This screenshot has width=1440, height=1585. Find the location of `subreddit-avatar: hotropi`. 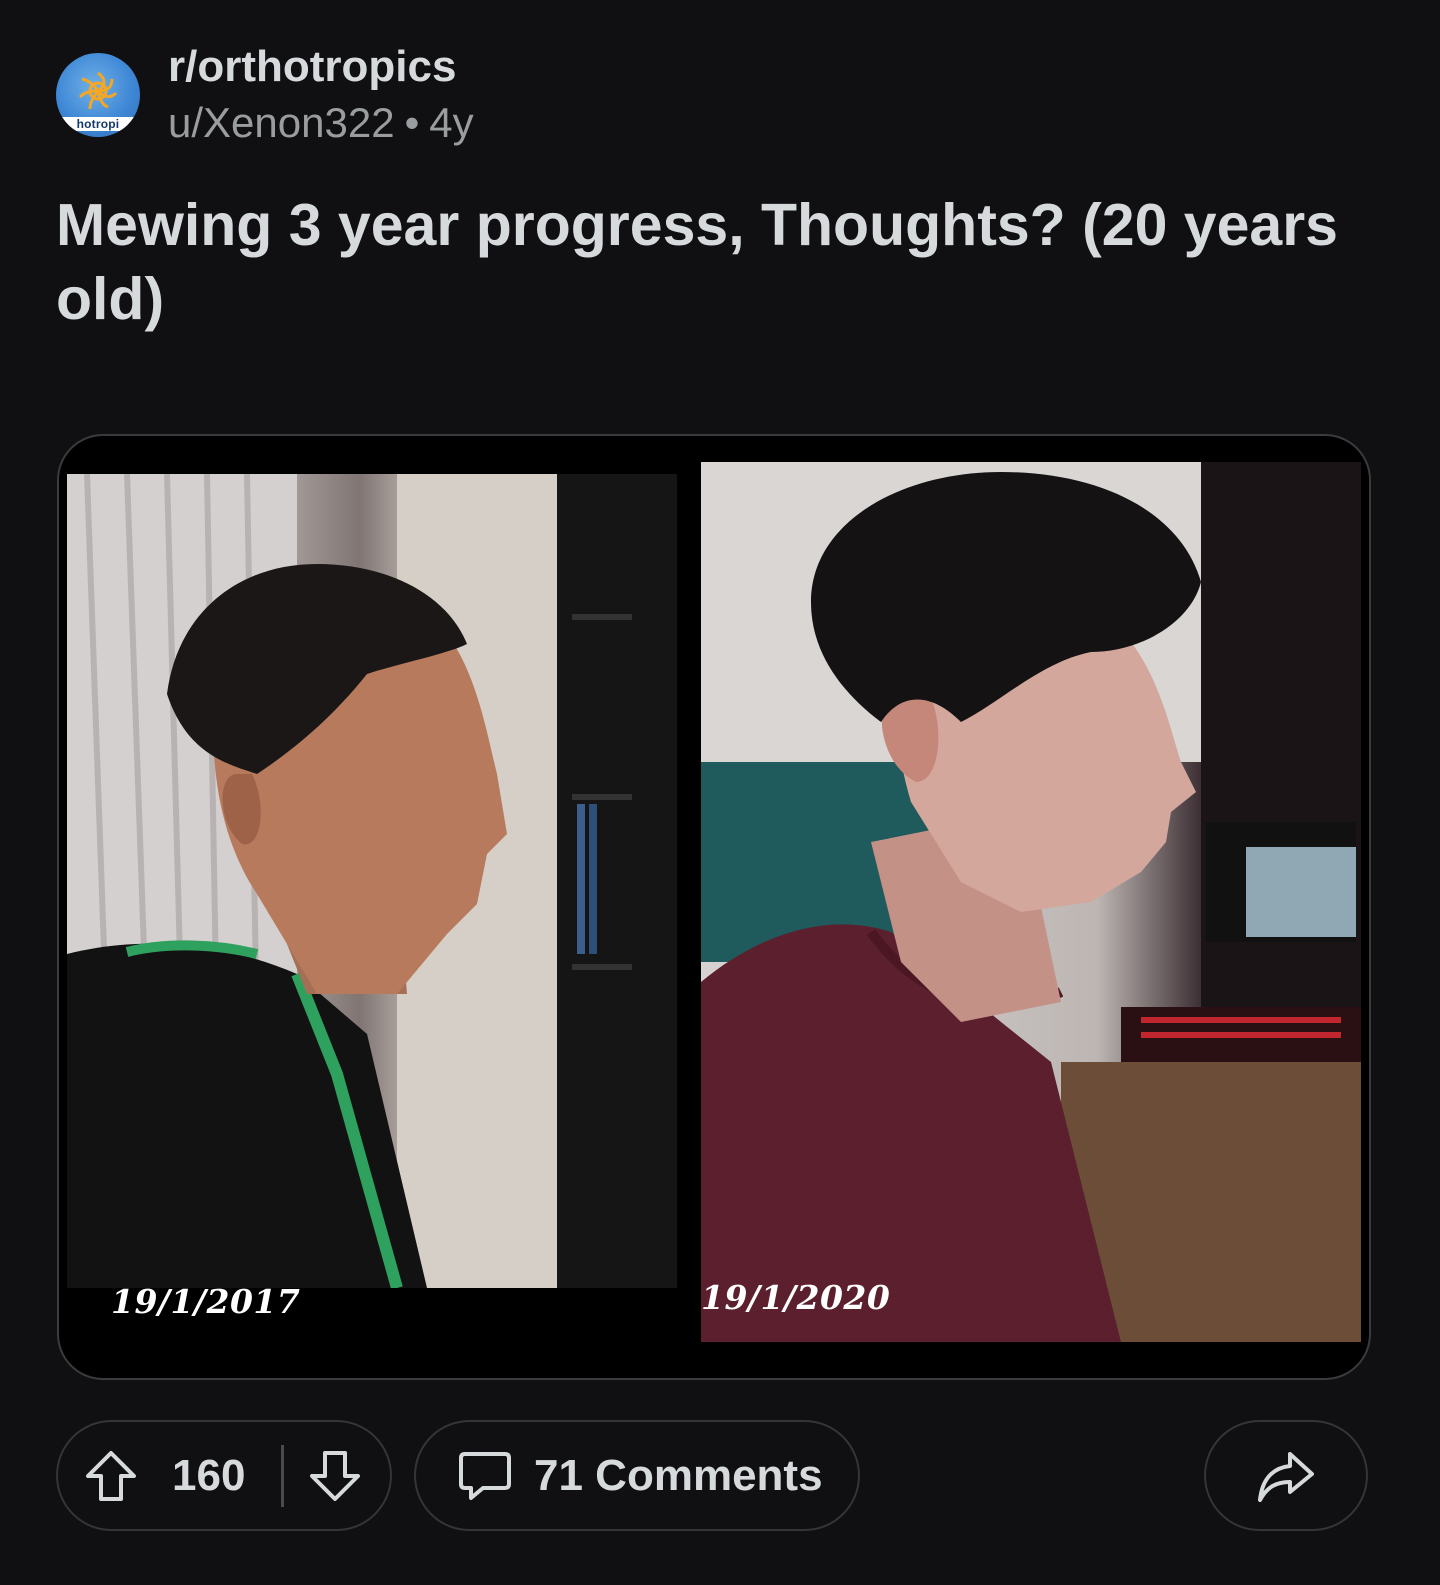

subreddit-avatar: hotropi is located at coordinates (98, 95).